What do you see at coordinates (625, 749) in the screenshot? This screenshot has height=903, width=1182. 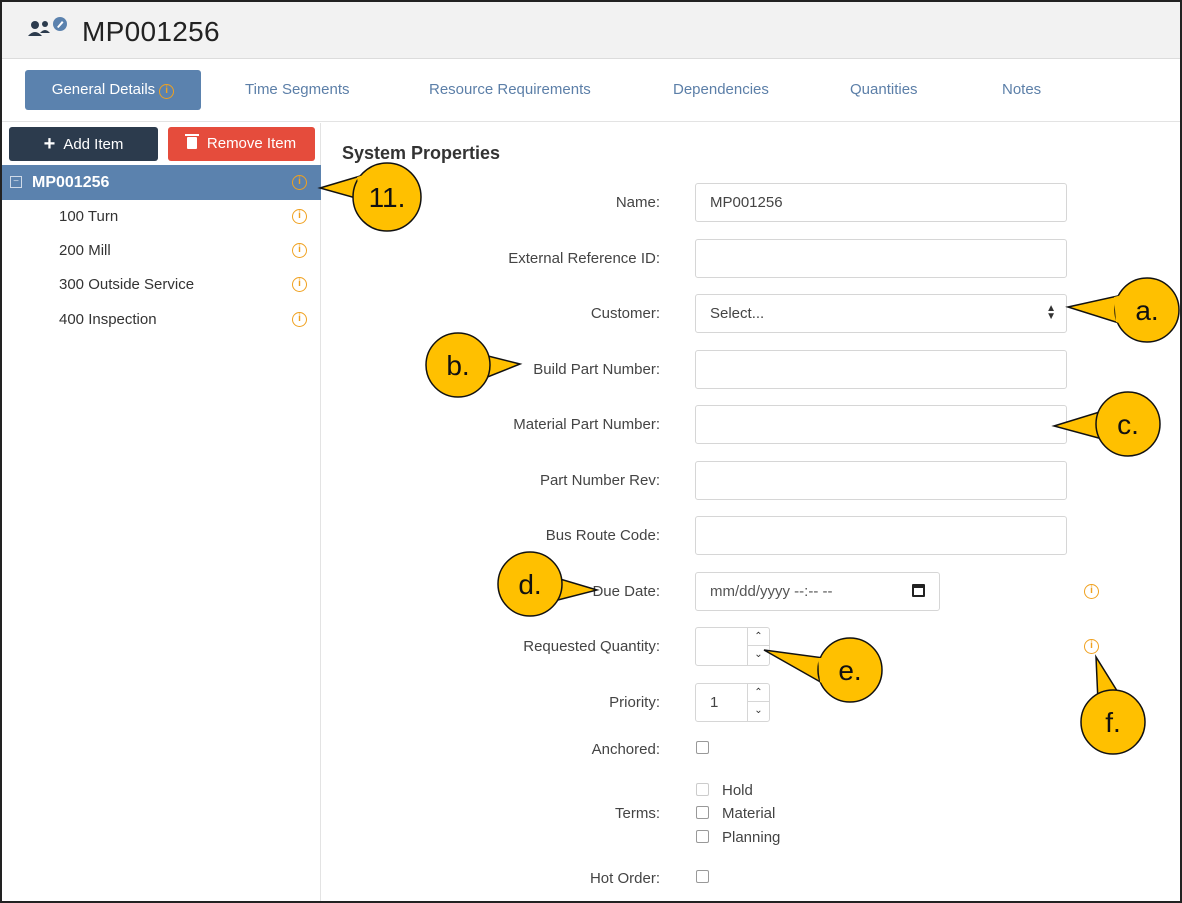 I see `anchored-label: Anchored:` at bounding box center [625, 749].